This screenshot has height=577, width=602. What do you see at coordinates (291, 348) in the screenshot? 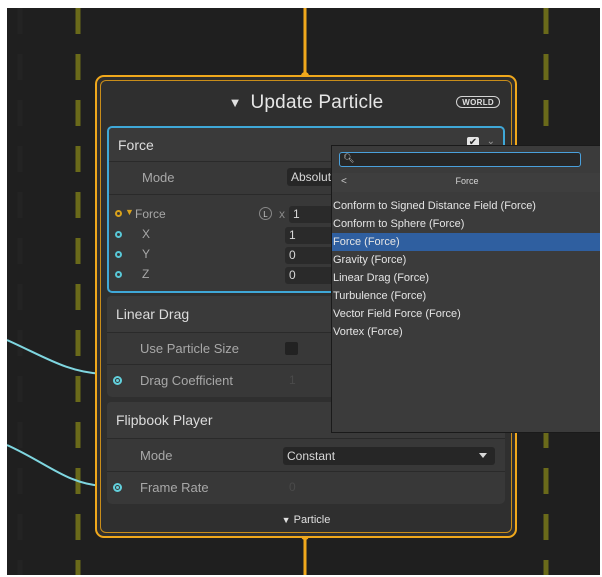
I see `use-particle-size-checkbox` at bounding box center [291, 348].